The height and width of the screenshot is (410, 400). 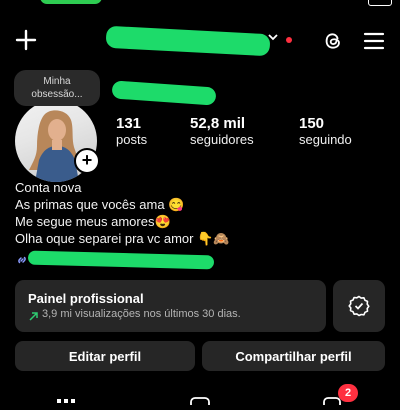 What do you see at coordinates (312, 123) in the screenshot?
I see `stat-following-value: 150` at bounding box center [312, 123].